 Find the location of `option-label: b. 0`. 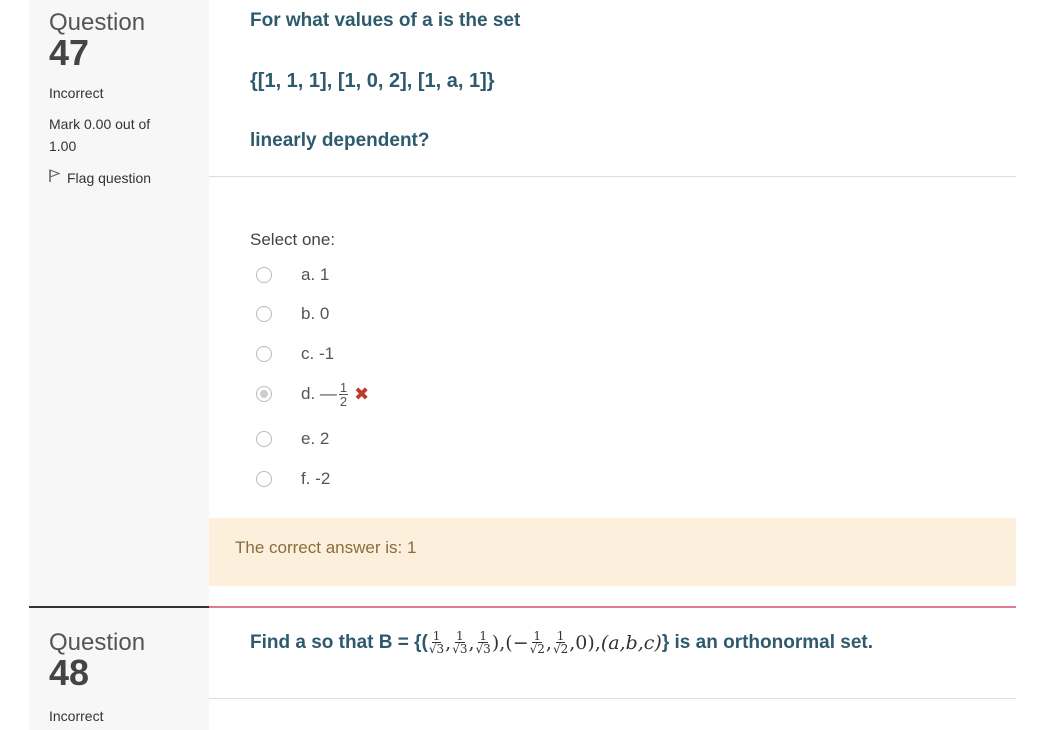

option-label: b. 0 is located at coordinates (315, 313).